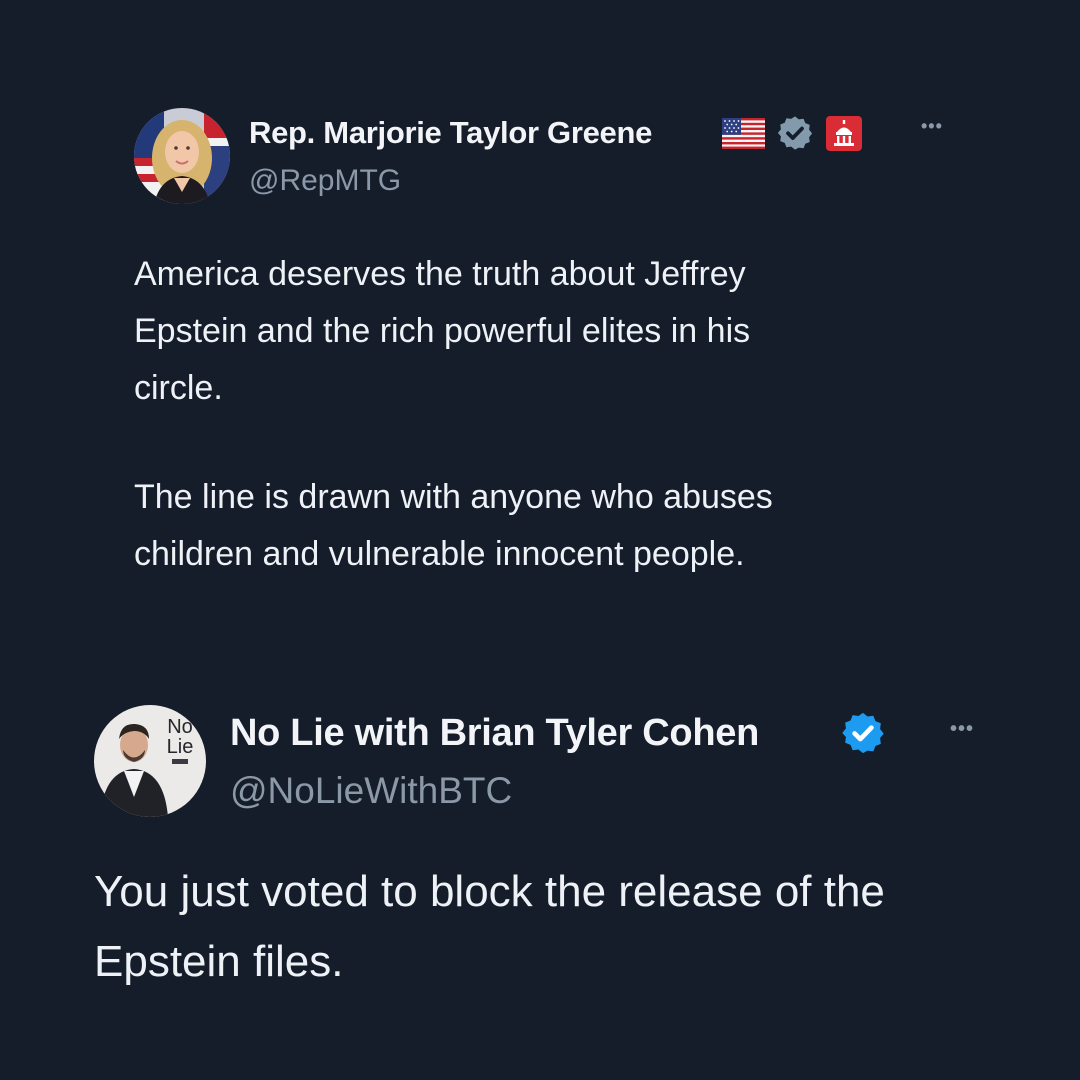  Describe the element at coordinates (844, 133) in the screenshot. I see `capitol-icon` at that location.